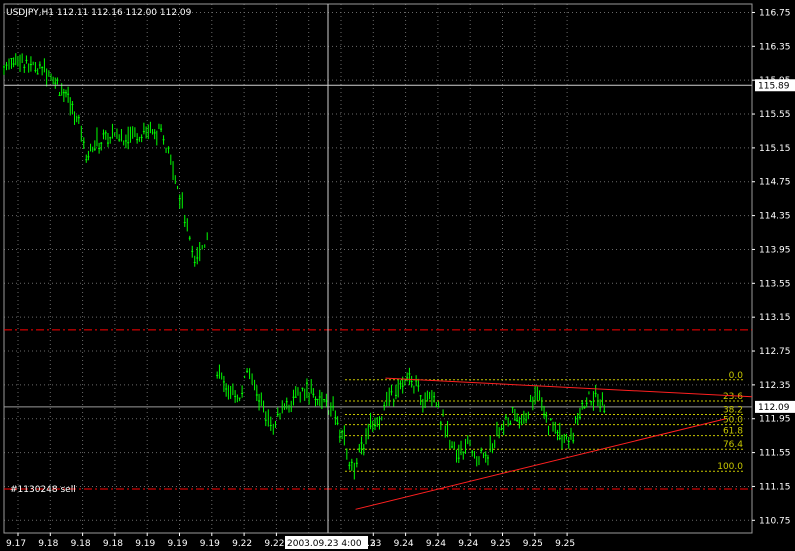  I want to click on y-tick-label: 115.15, so click(775, 149).